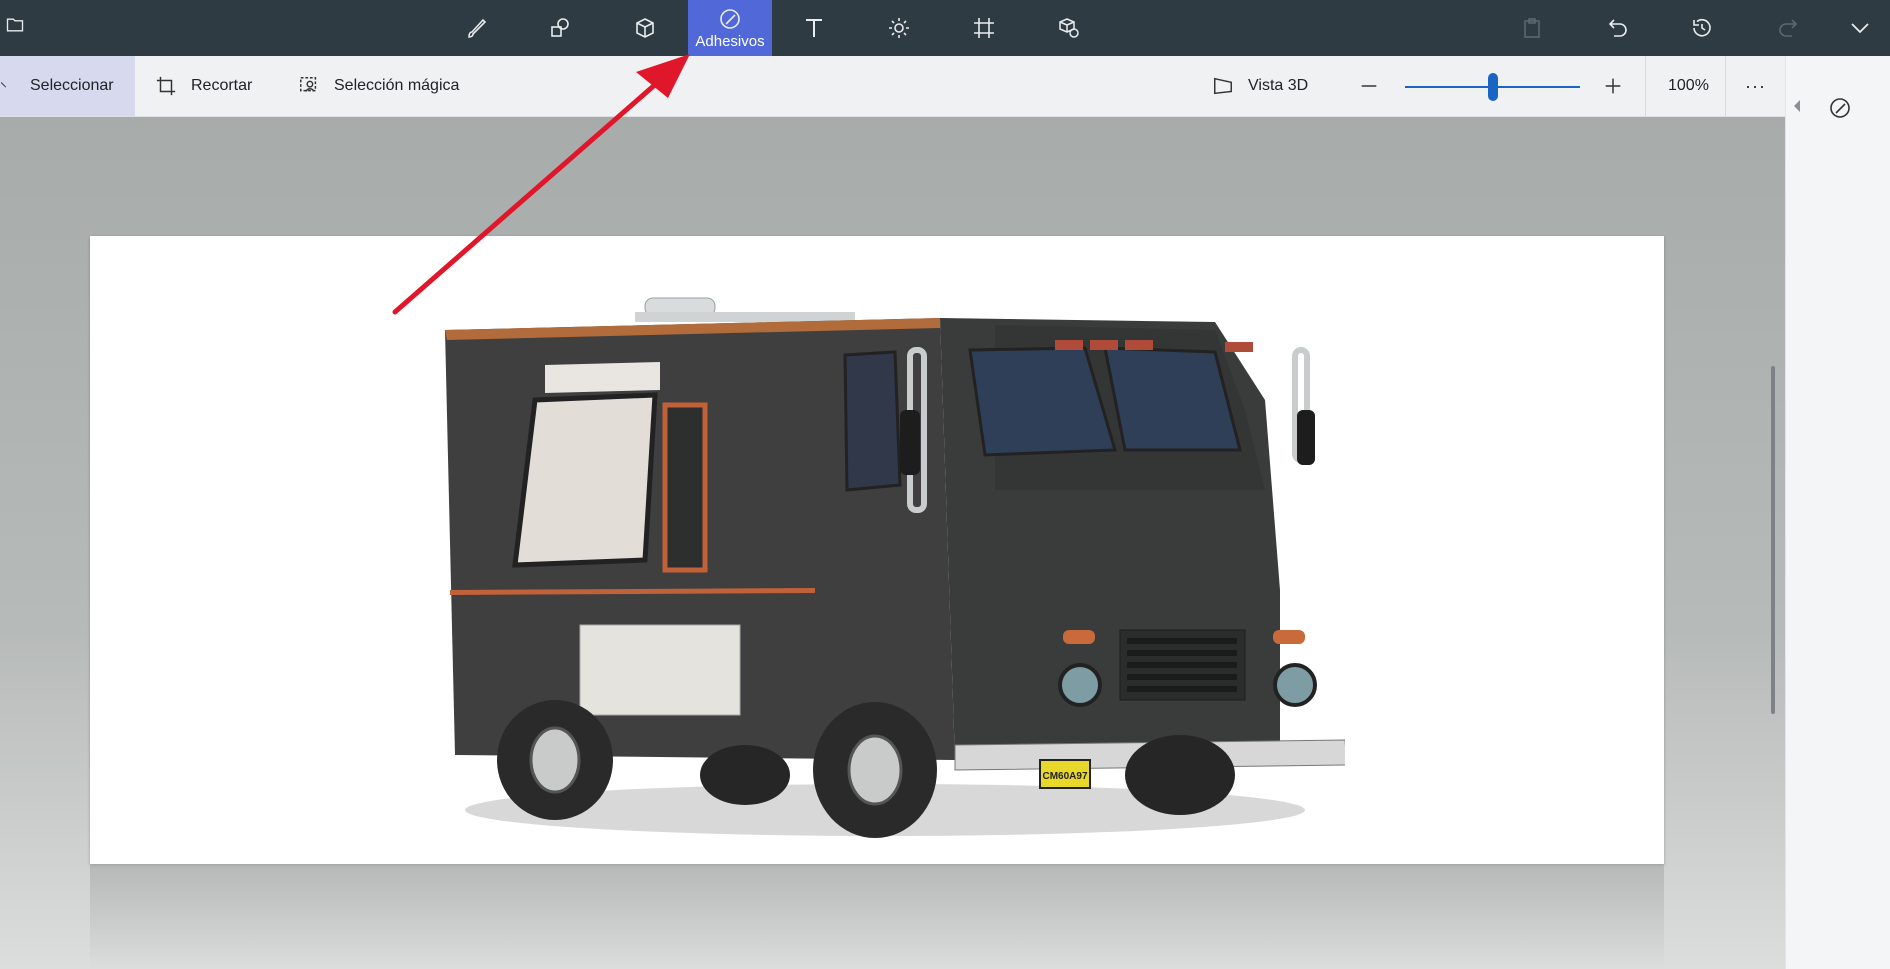 The height and width of the screenshot is (969, 1890). Describe the element at coordinates (1837, 512) in the screenshot. I see `side-panel` at that location.